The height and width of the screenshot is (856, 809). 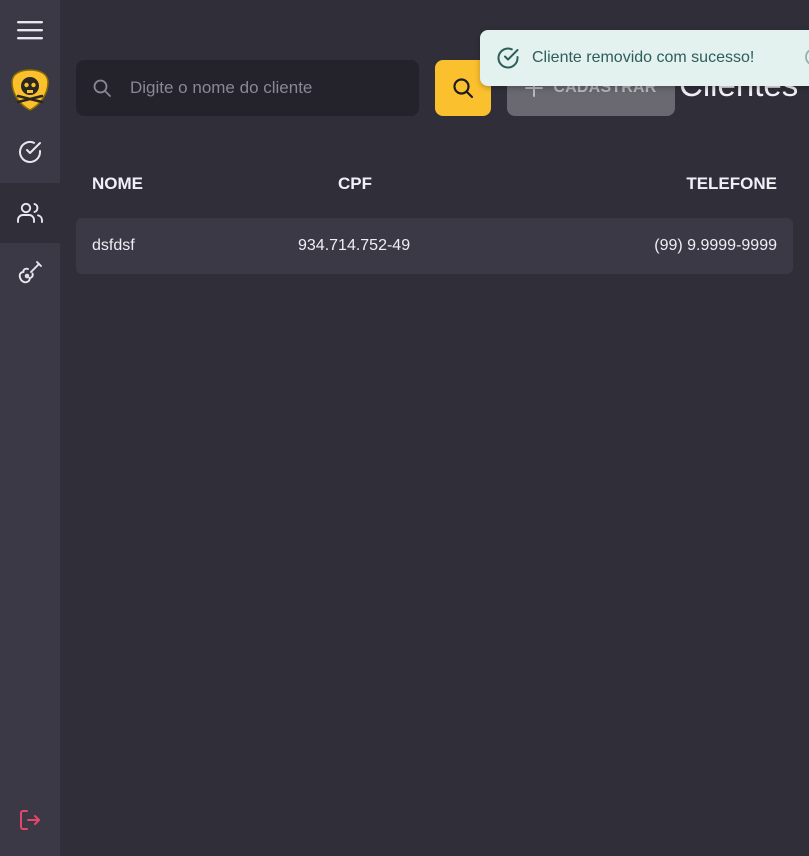 What do you see at coordinates (715, 245) in the screenshot?
I see `cell-telefone: (99) 9.9999-9999` at bounding box center [715, 245].